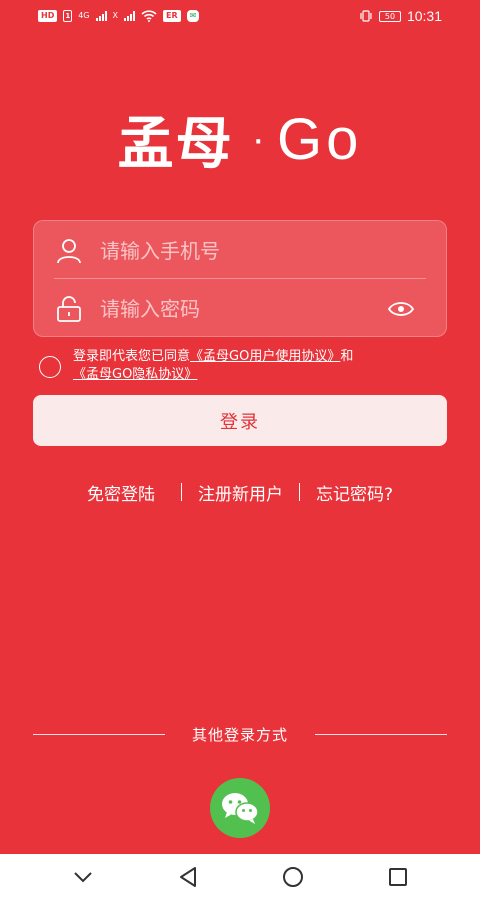 This screenshot has width=480, height=900. What do you see at coordinates (240, 877) in the screenshot?
I see `system-nav-bar` at bounding box center [240, 877].